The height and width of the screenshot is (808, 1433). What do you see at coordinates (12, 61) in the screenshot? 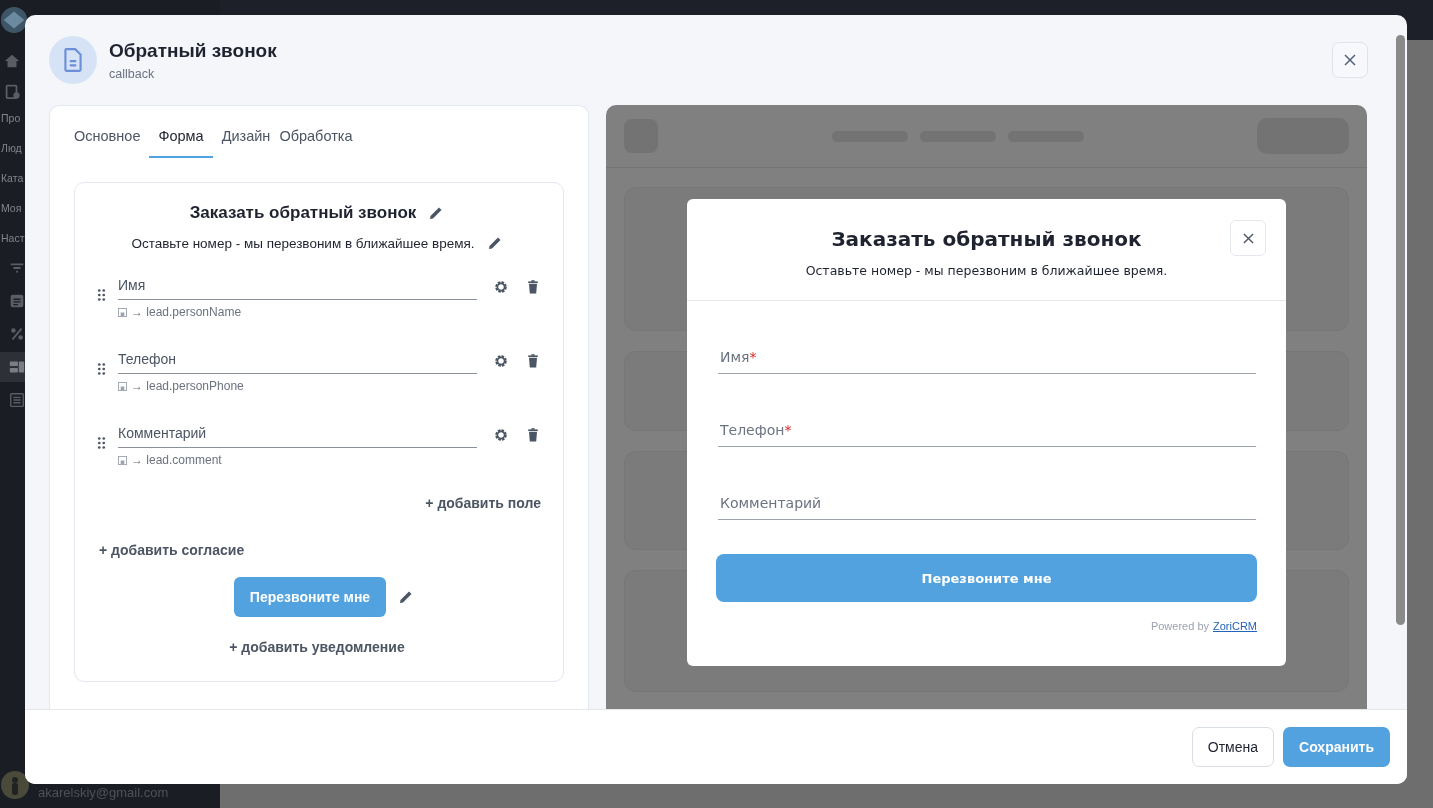
I see `home-icon` at bounding box center [12, 61].